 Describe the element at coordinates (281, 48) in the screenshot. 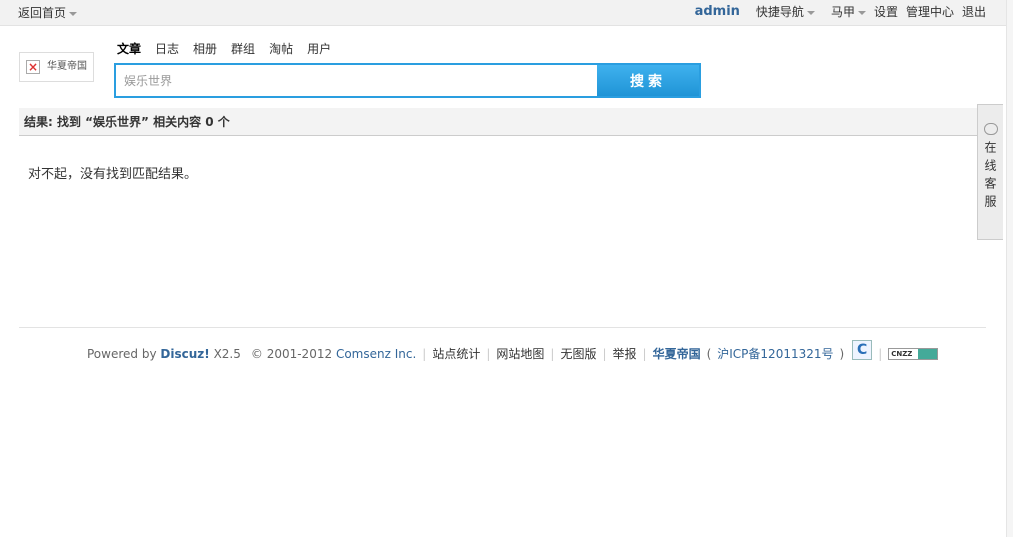

I see `tab-collection: 淘帖` at that location.